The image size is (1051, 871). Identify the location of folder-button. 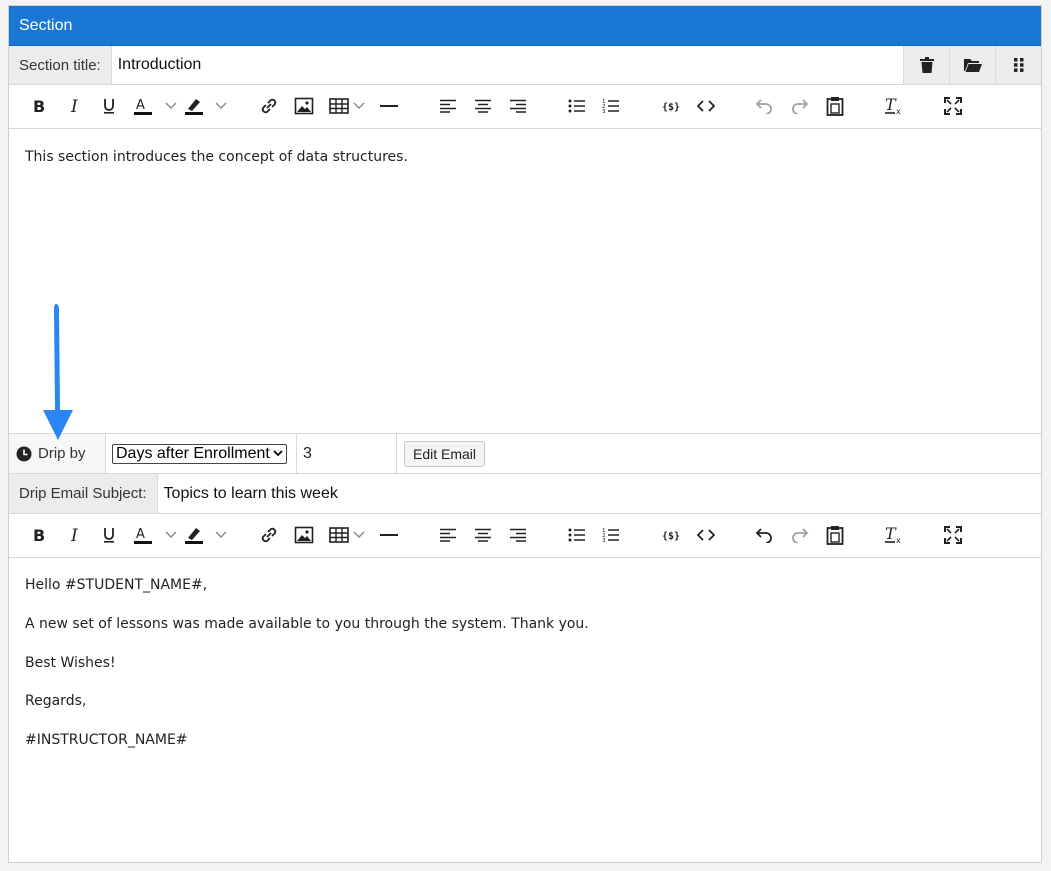
(972, 65).